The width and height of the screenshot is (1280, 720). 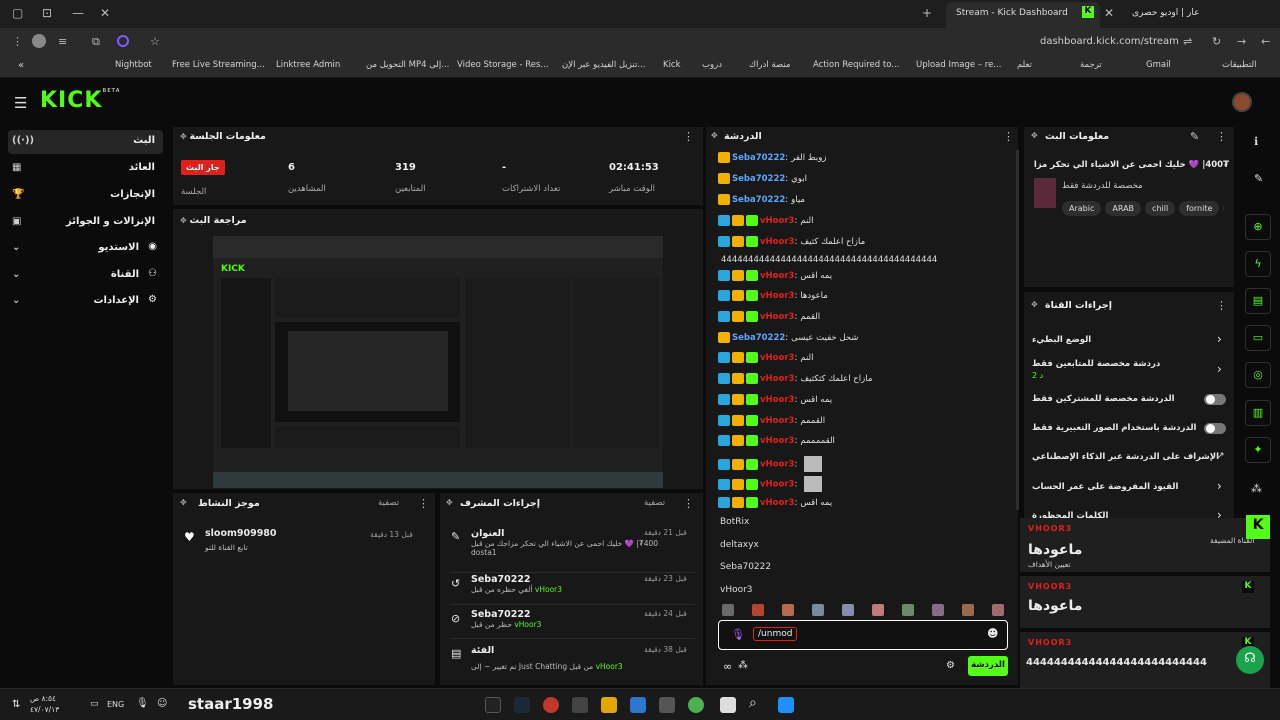 I want to click on profile-icon, so click(x=39, y=41).